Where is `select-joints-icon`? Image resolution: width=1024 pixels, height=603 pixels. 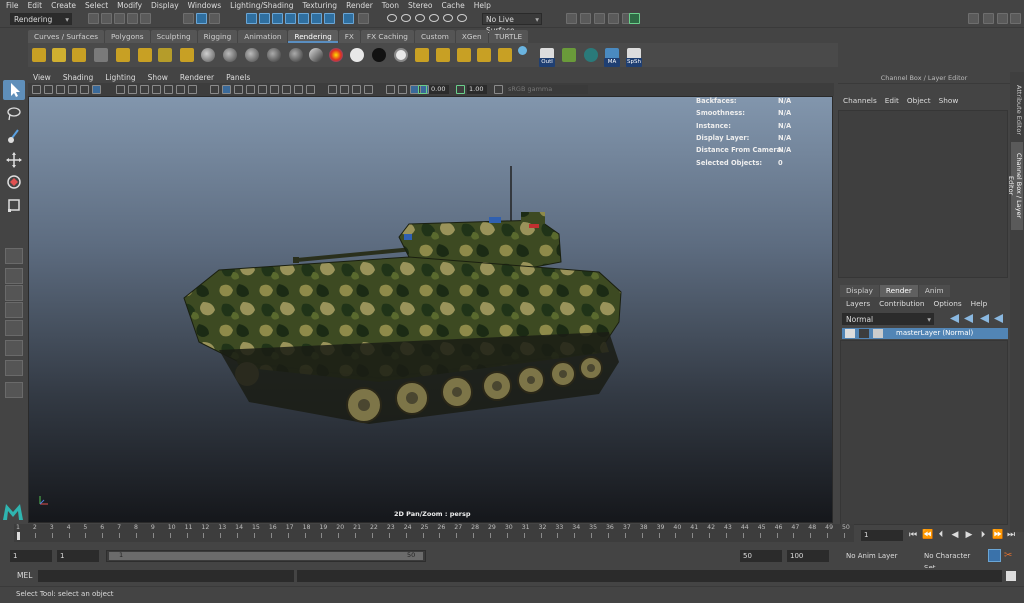
select-joints-icon is located at coordinates (264, 18).